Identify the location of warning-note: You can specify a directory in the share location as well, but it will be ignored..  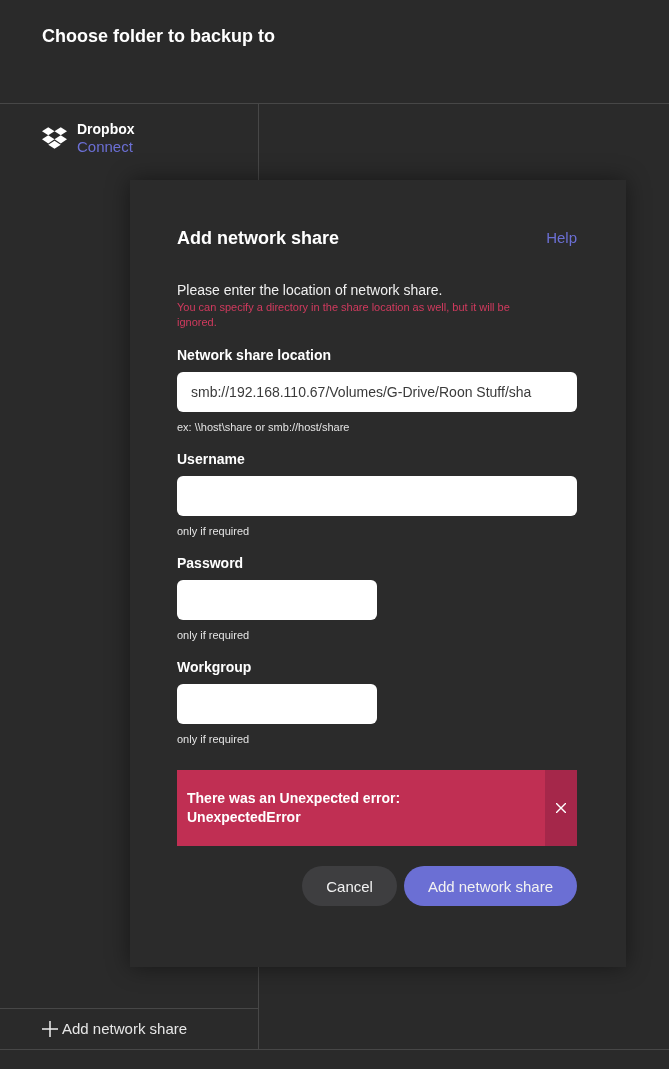
(344, 315).